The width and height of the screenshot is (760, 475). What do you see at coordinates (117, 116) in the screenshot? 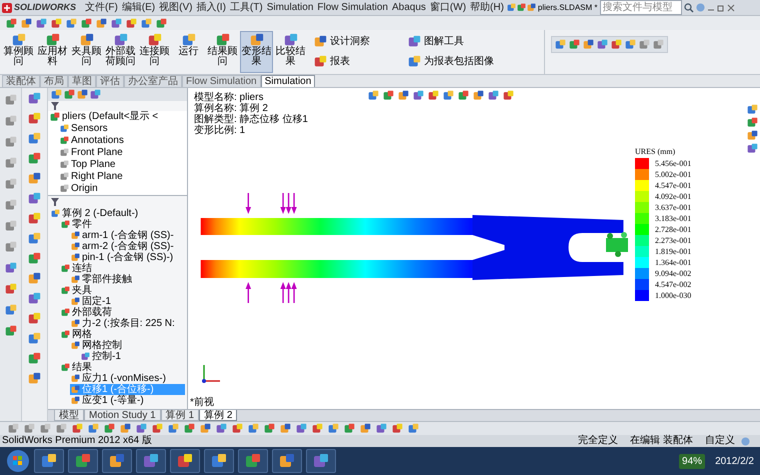
I see `tree-item: pliers (Default<显示 <` at bounding box center [117, 116].